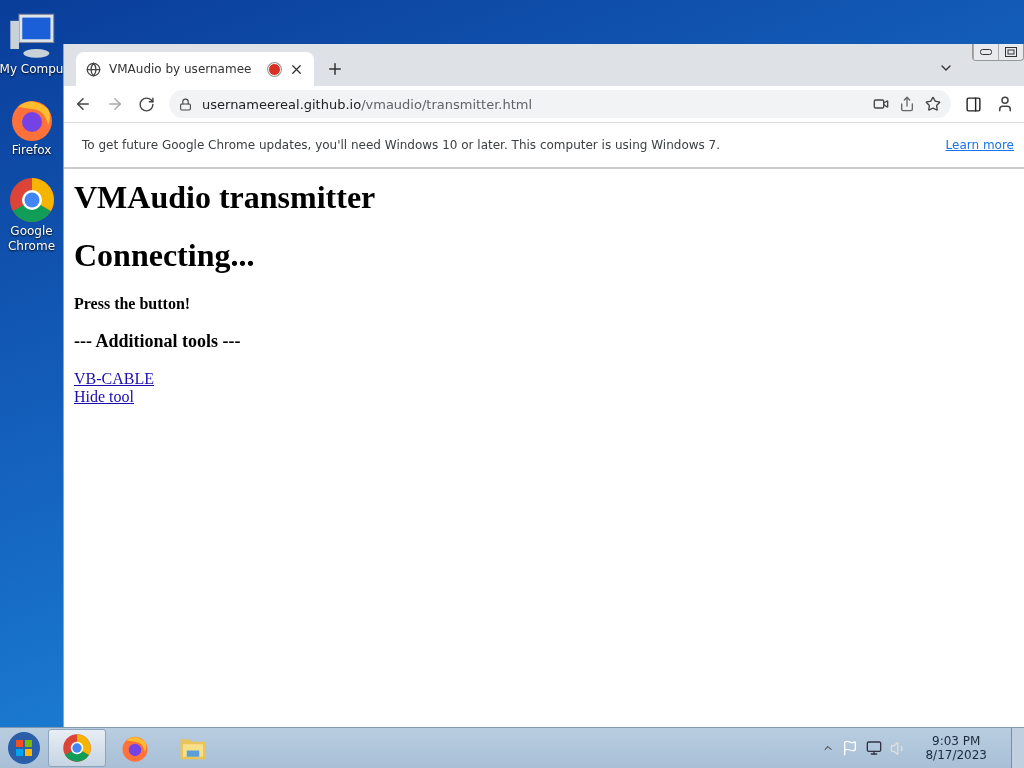 This screenshot has width=1024, height=768. What do you see at coordinates (225, 197) in the screenshot?
I see `page-title: VMAudio transmitter` at bounding box center [225, 197].